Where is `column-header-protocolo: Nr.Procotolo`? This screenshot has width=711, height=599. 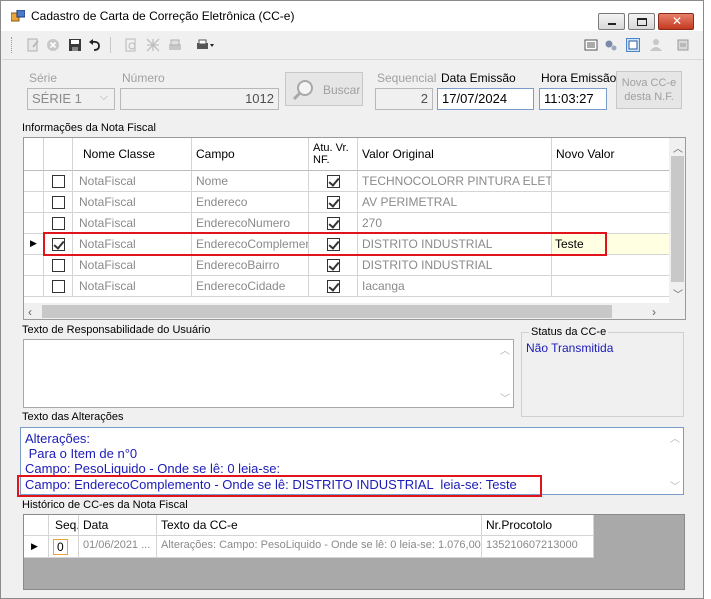 column-header-protocolo: Nr.Procotolo is located at coordinates (538, 525).